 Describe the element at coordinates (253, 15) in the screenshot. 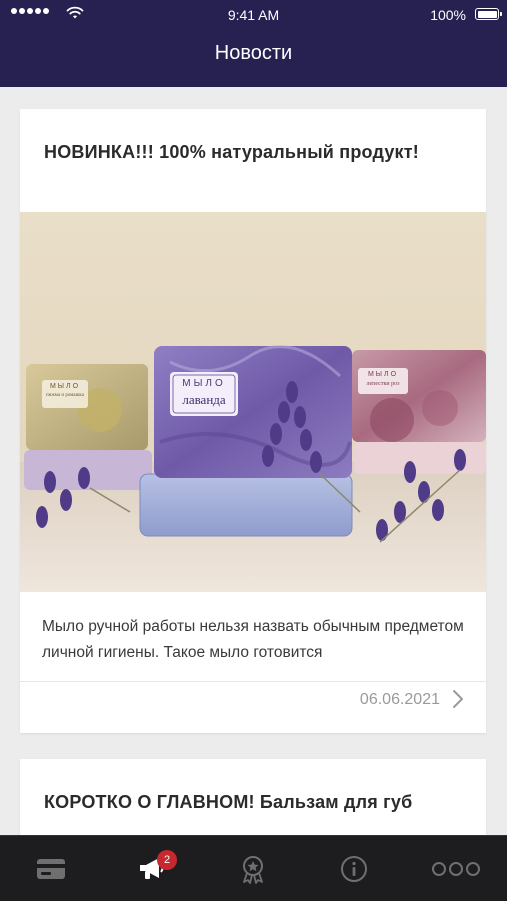

I see `status-bar: 9:41 AM 100%` at that location.